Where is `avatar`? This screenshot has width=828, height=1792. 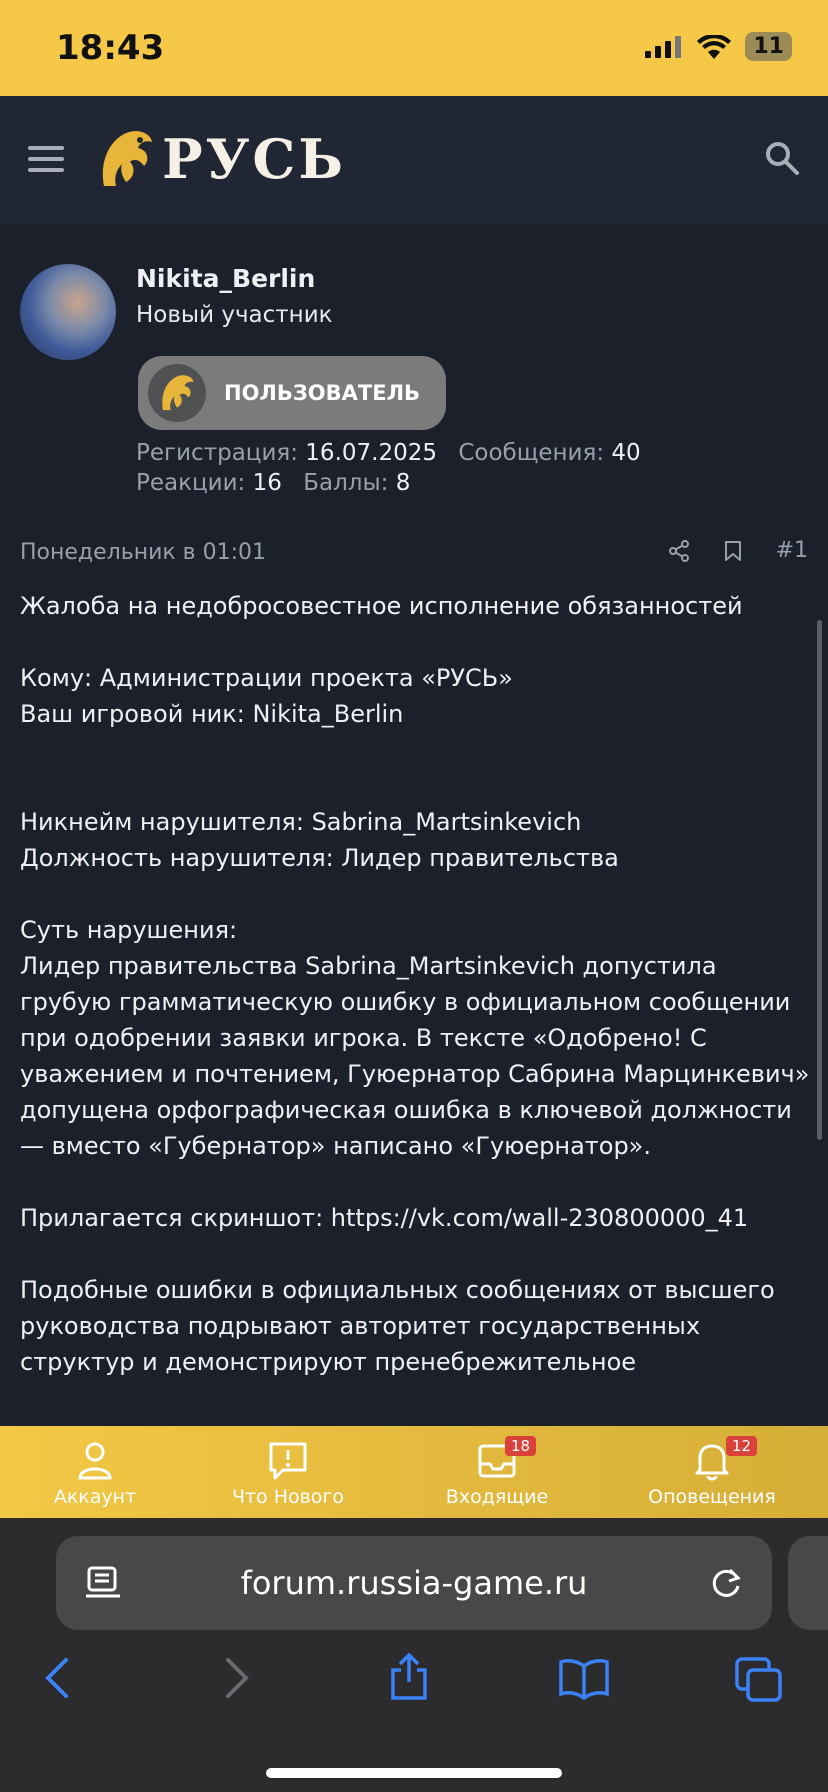 avatar is located at coordinates (68, 312).